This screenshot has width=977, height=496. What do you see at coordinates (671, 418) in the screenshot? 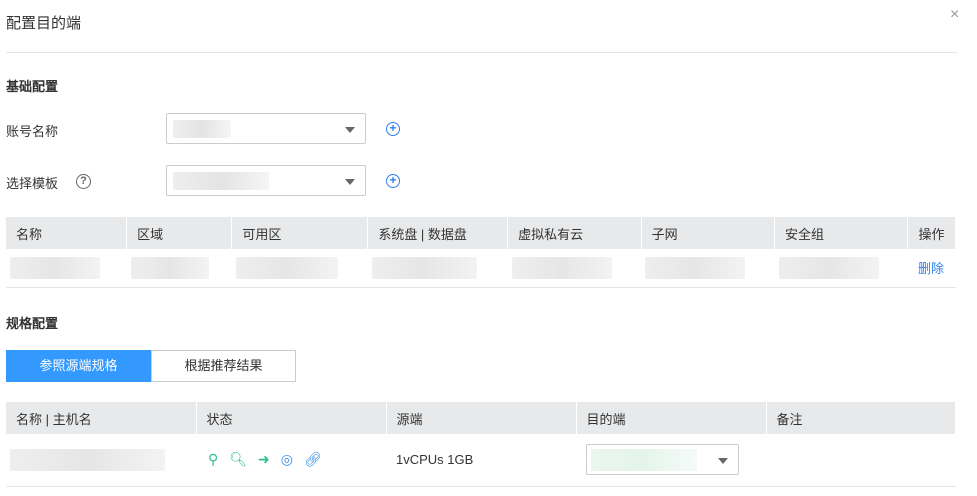
I see `col-header: 目的端` at bounding box center [671, 418].